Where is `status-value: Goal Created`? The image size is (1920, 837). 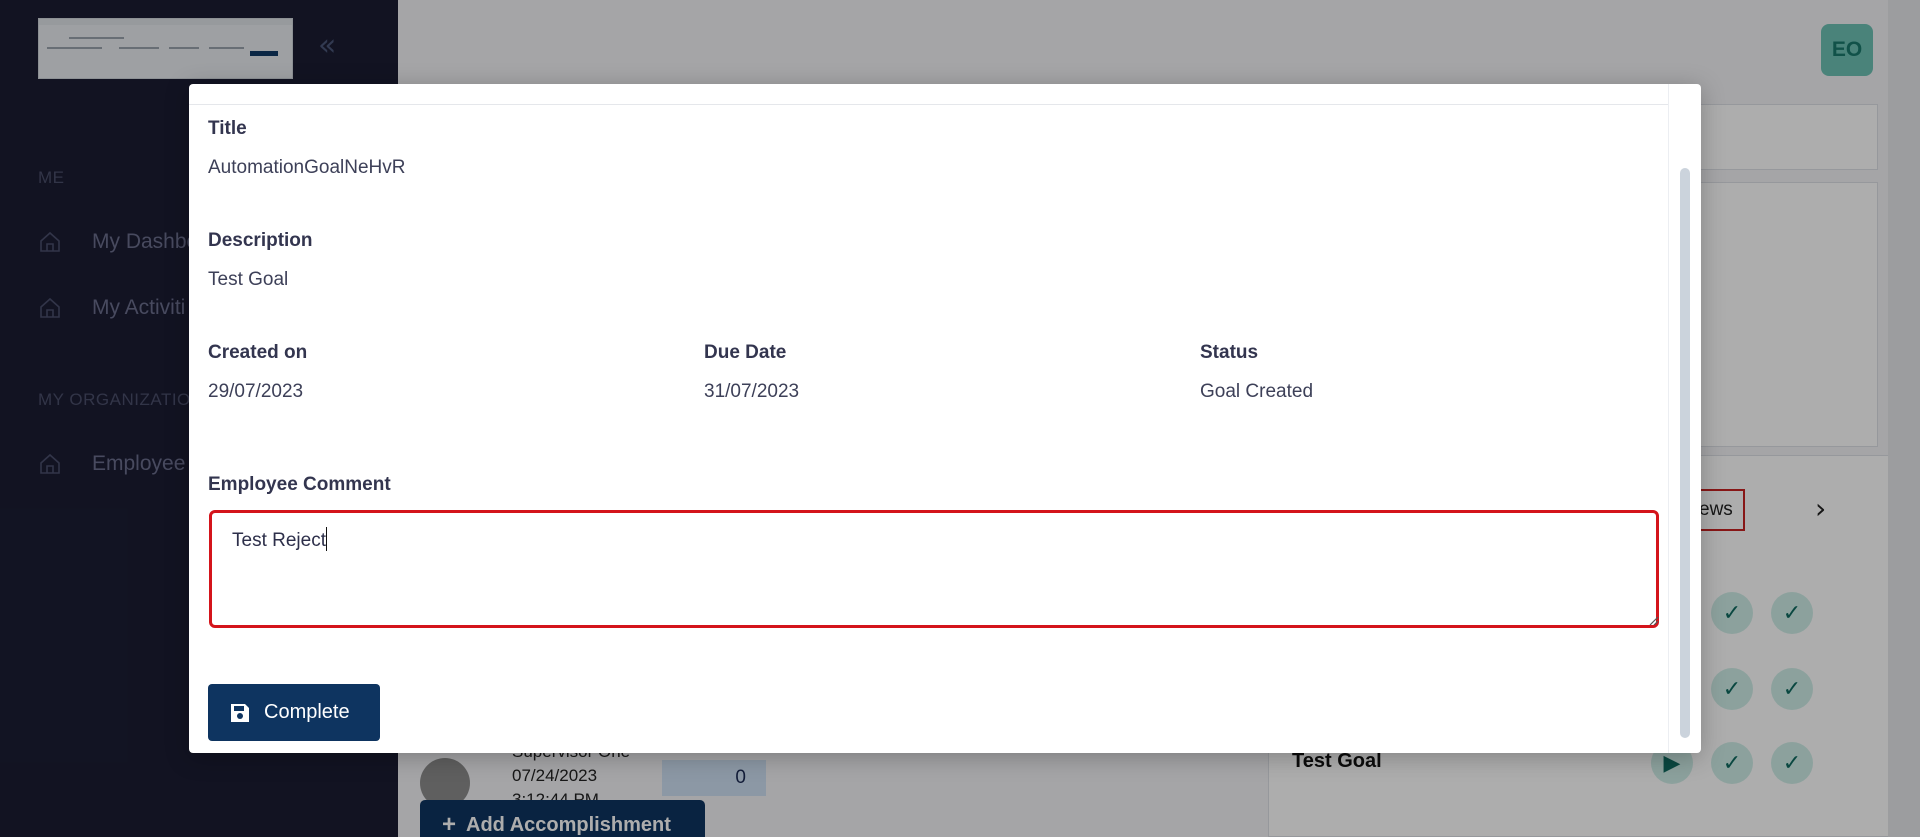
status-value: Goal Created is located at coordinates (1257, 391).